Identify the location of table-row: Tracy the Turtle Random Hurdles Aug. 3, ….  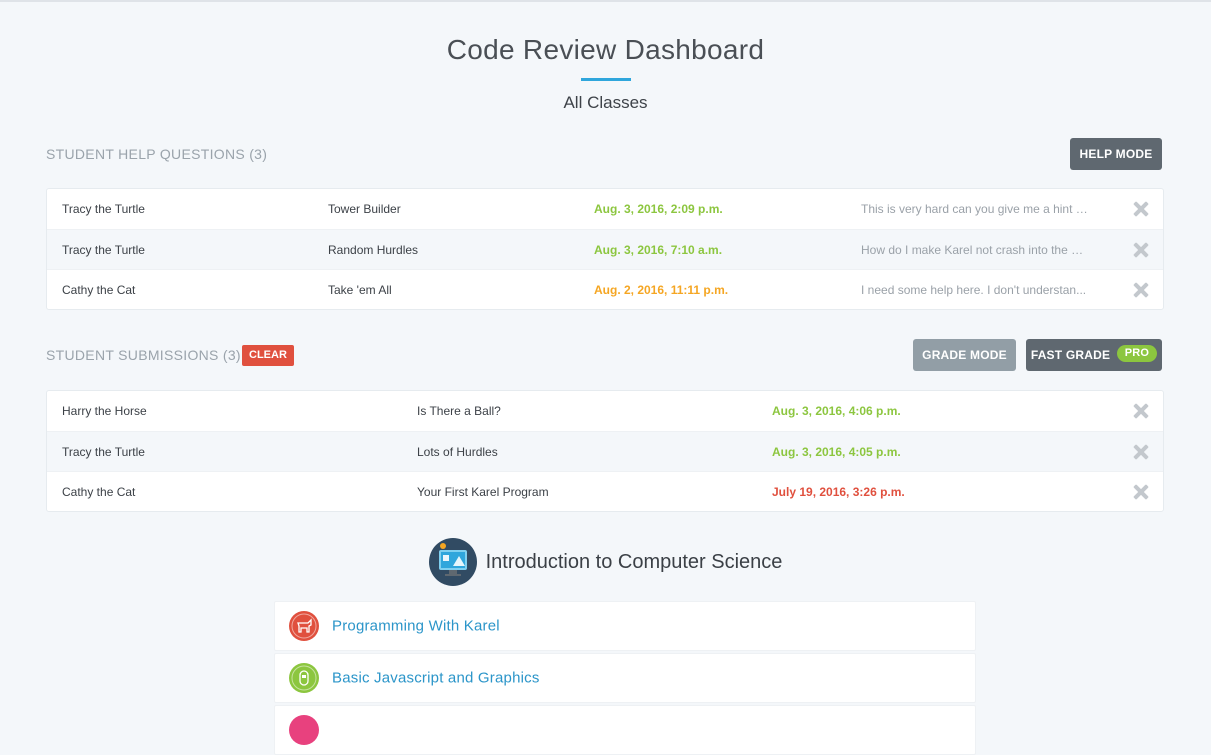
(605, 249).